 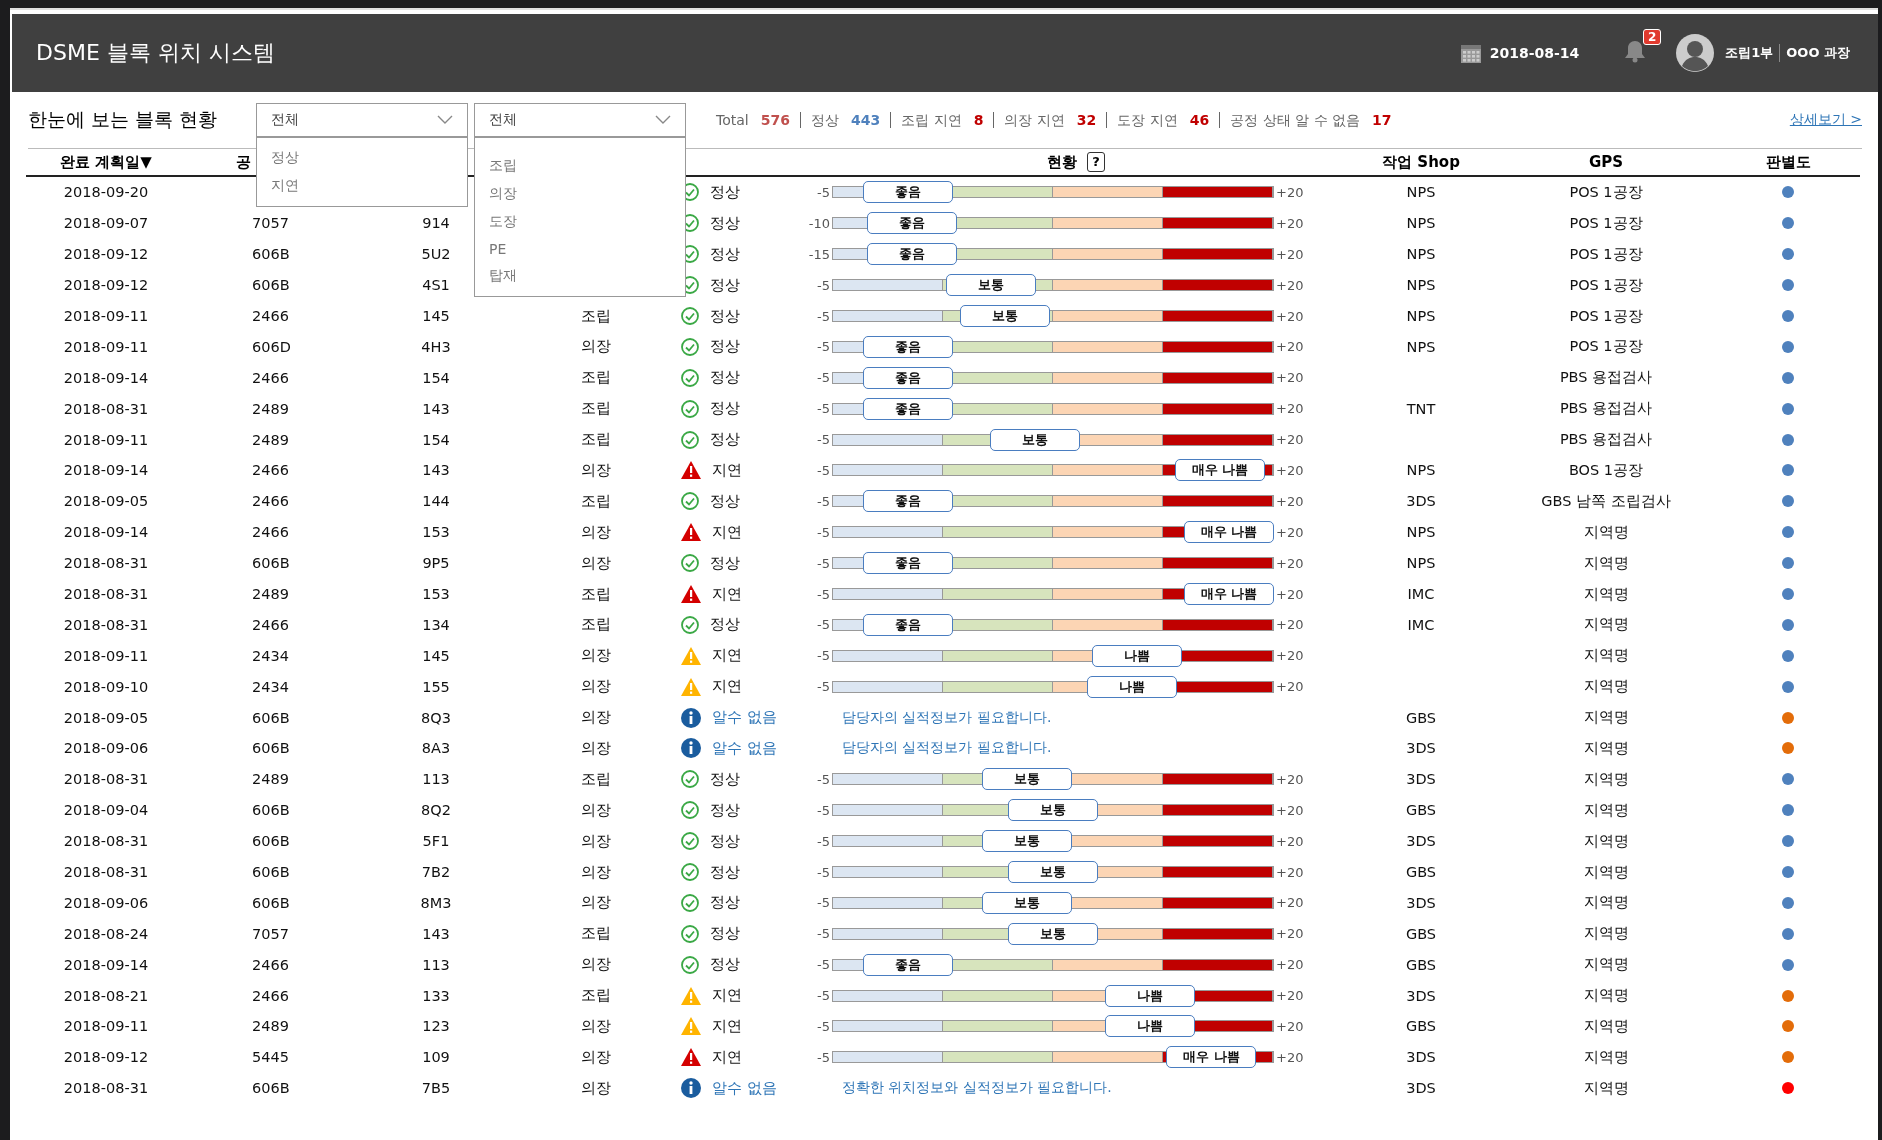 What do you see at coordinates (106, 933) in the screenshot?
I see `table-cell: 2018-08-24` at bounding box center [106, 933].